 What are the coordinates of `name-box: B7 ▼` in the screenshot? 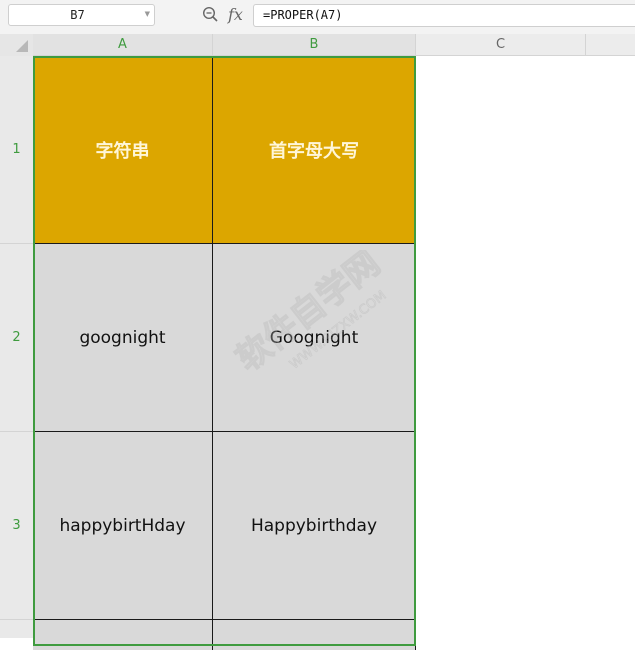 It's located at (81, 15).